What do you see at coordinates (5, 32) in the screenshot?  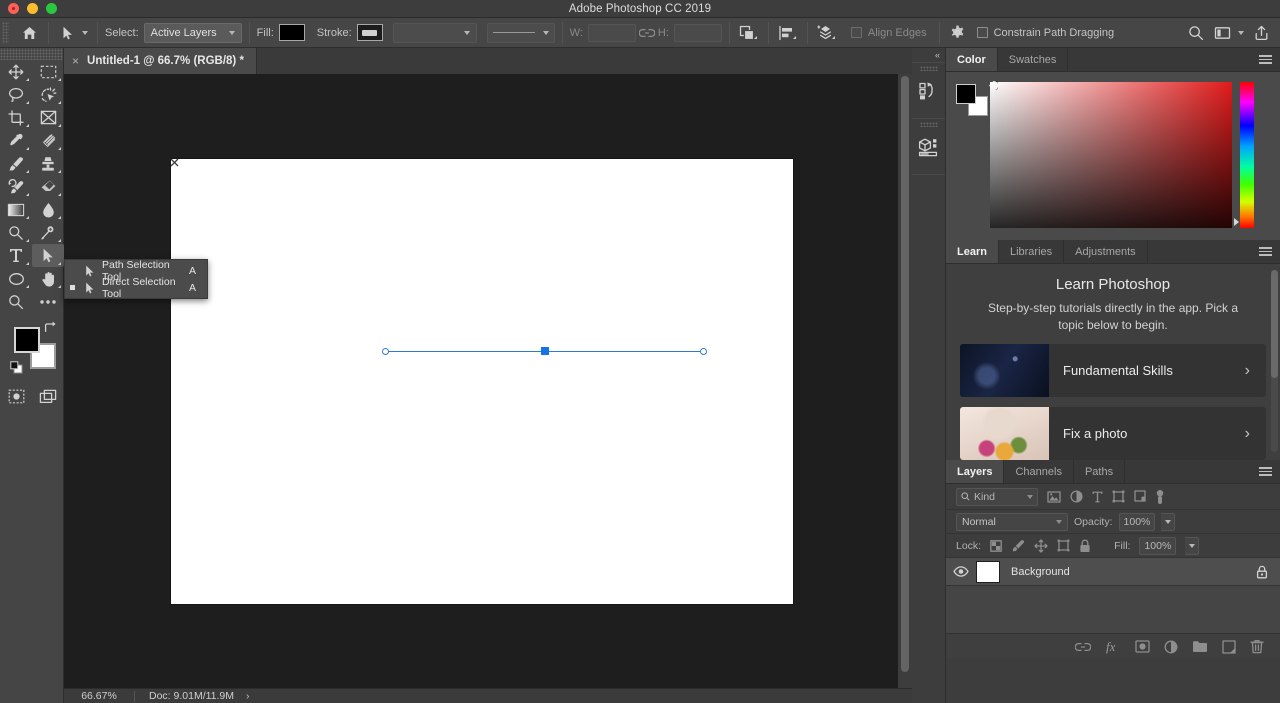 I see `options-bar-grip` at bounding box center [5, 32].